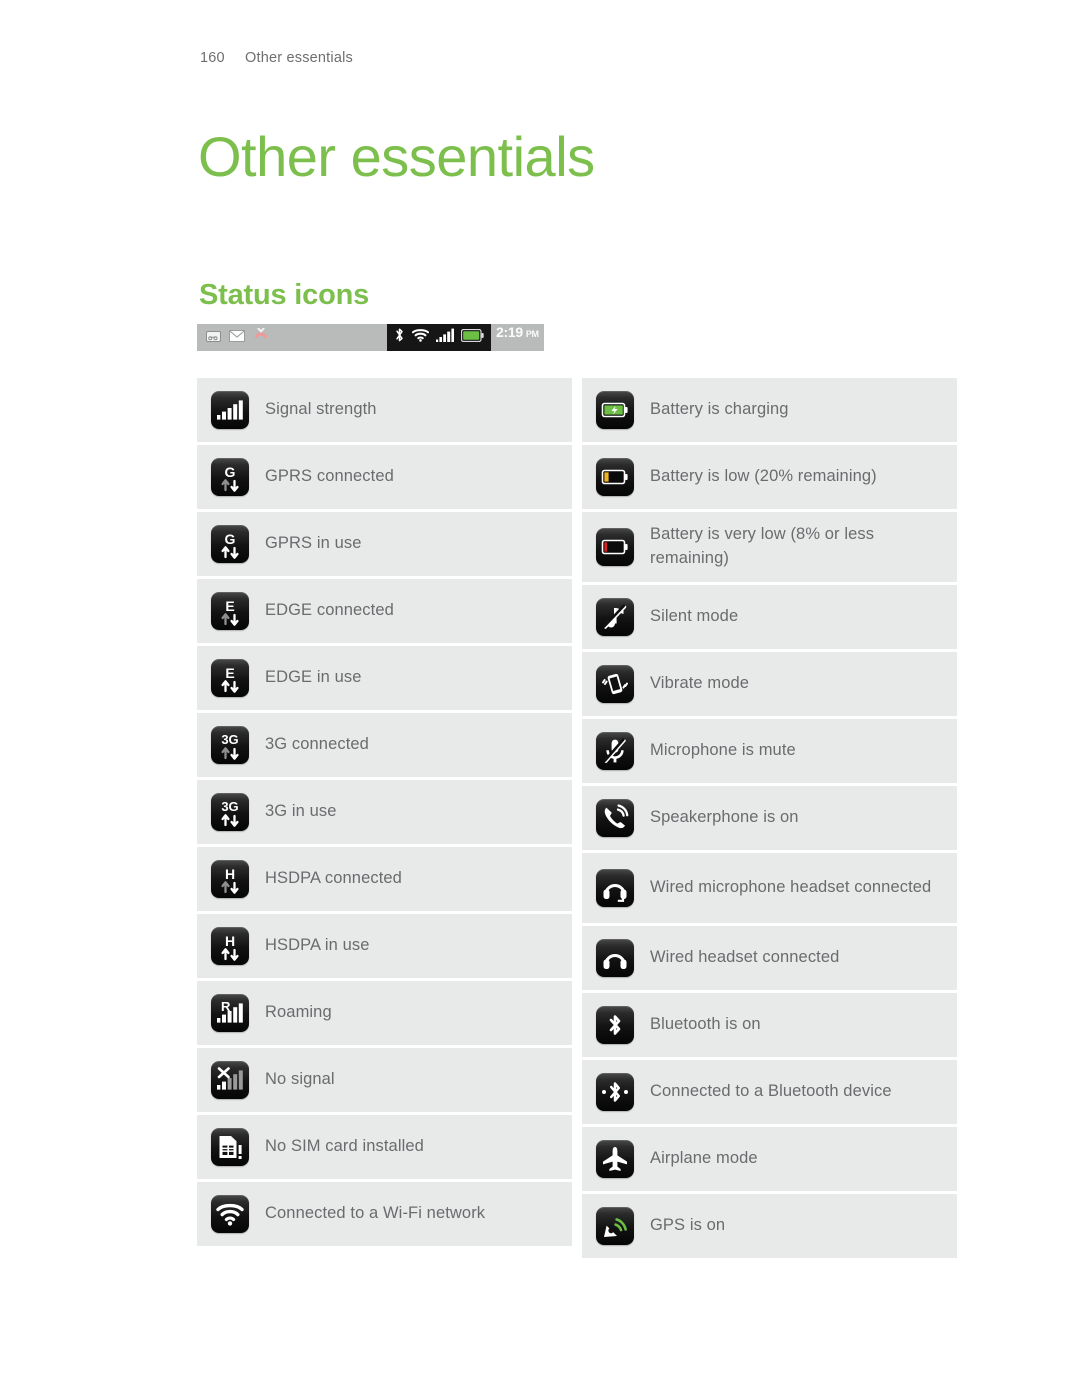 Image resolution: width=1080 pixels, height=1397 pixels. Describe the element at coordinates (299, 58) in the screenshot. I see `running-header-section: Other essentials` at that location.